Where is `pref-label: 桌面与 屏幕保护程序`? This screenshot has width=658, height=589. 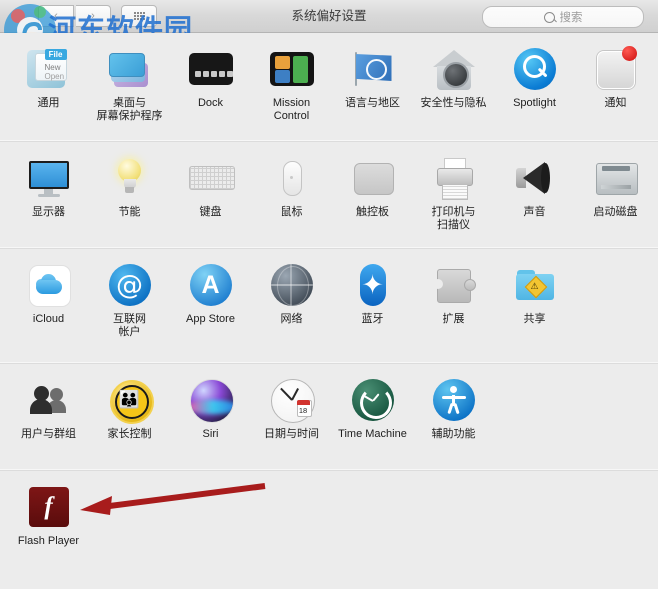 pref-label: 桌面与 屏幕保护程序 is located at coordinates (130, 110).